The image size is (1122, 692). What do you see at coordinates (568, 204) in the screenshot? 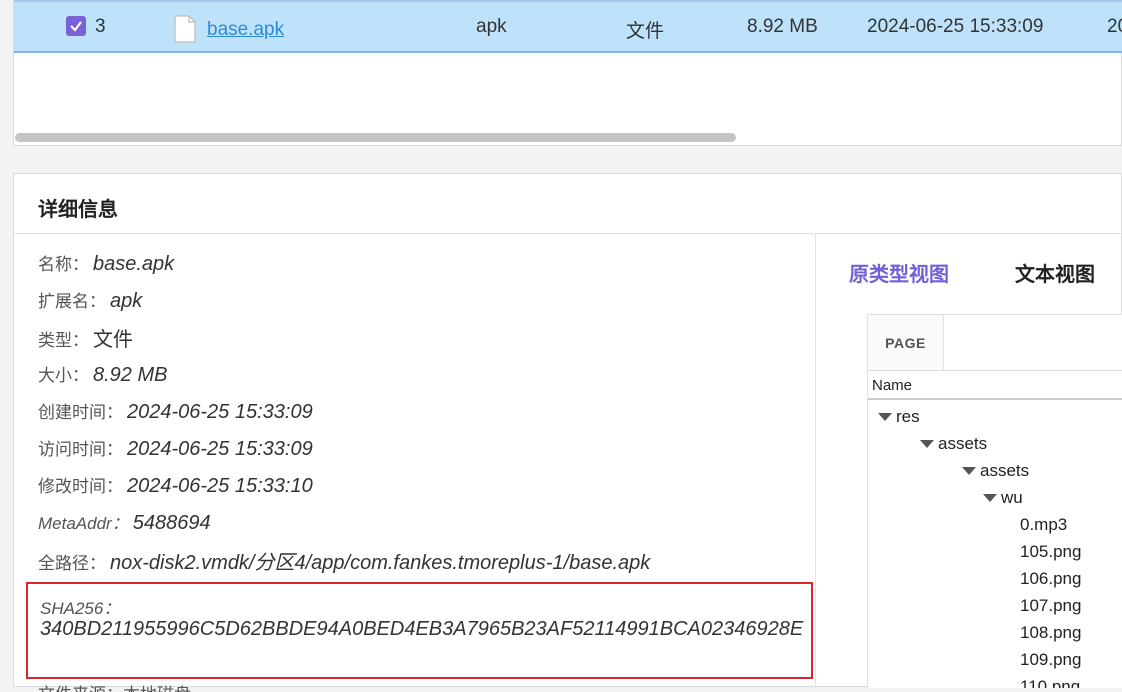
I see `details-header: 详细信息` at bounding box center [568, 204].